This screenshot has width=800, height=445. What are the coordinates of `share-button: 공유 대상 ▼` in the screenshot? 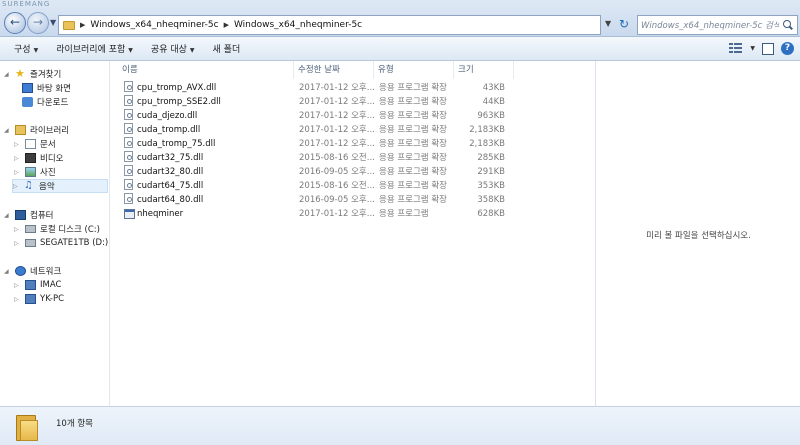 It's located at (173, 48).